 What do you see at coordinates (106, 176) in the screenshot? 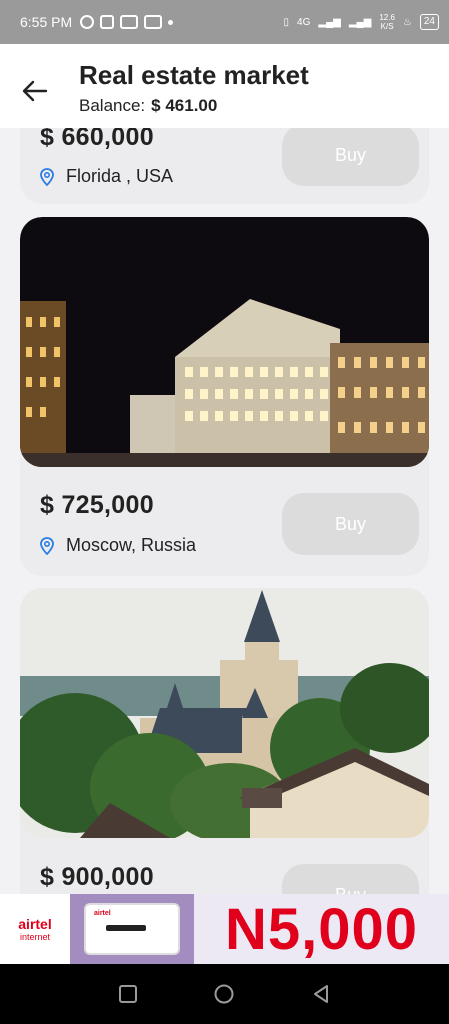
I see `listing-location: Florida , USA` at bounding box center [106, 176].